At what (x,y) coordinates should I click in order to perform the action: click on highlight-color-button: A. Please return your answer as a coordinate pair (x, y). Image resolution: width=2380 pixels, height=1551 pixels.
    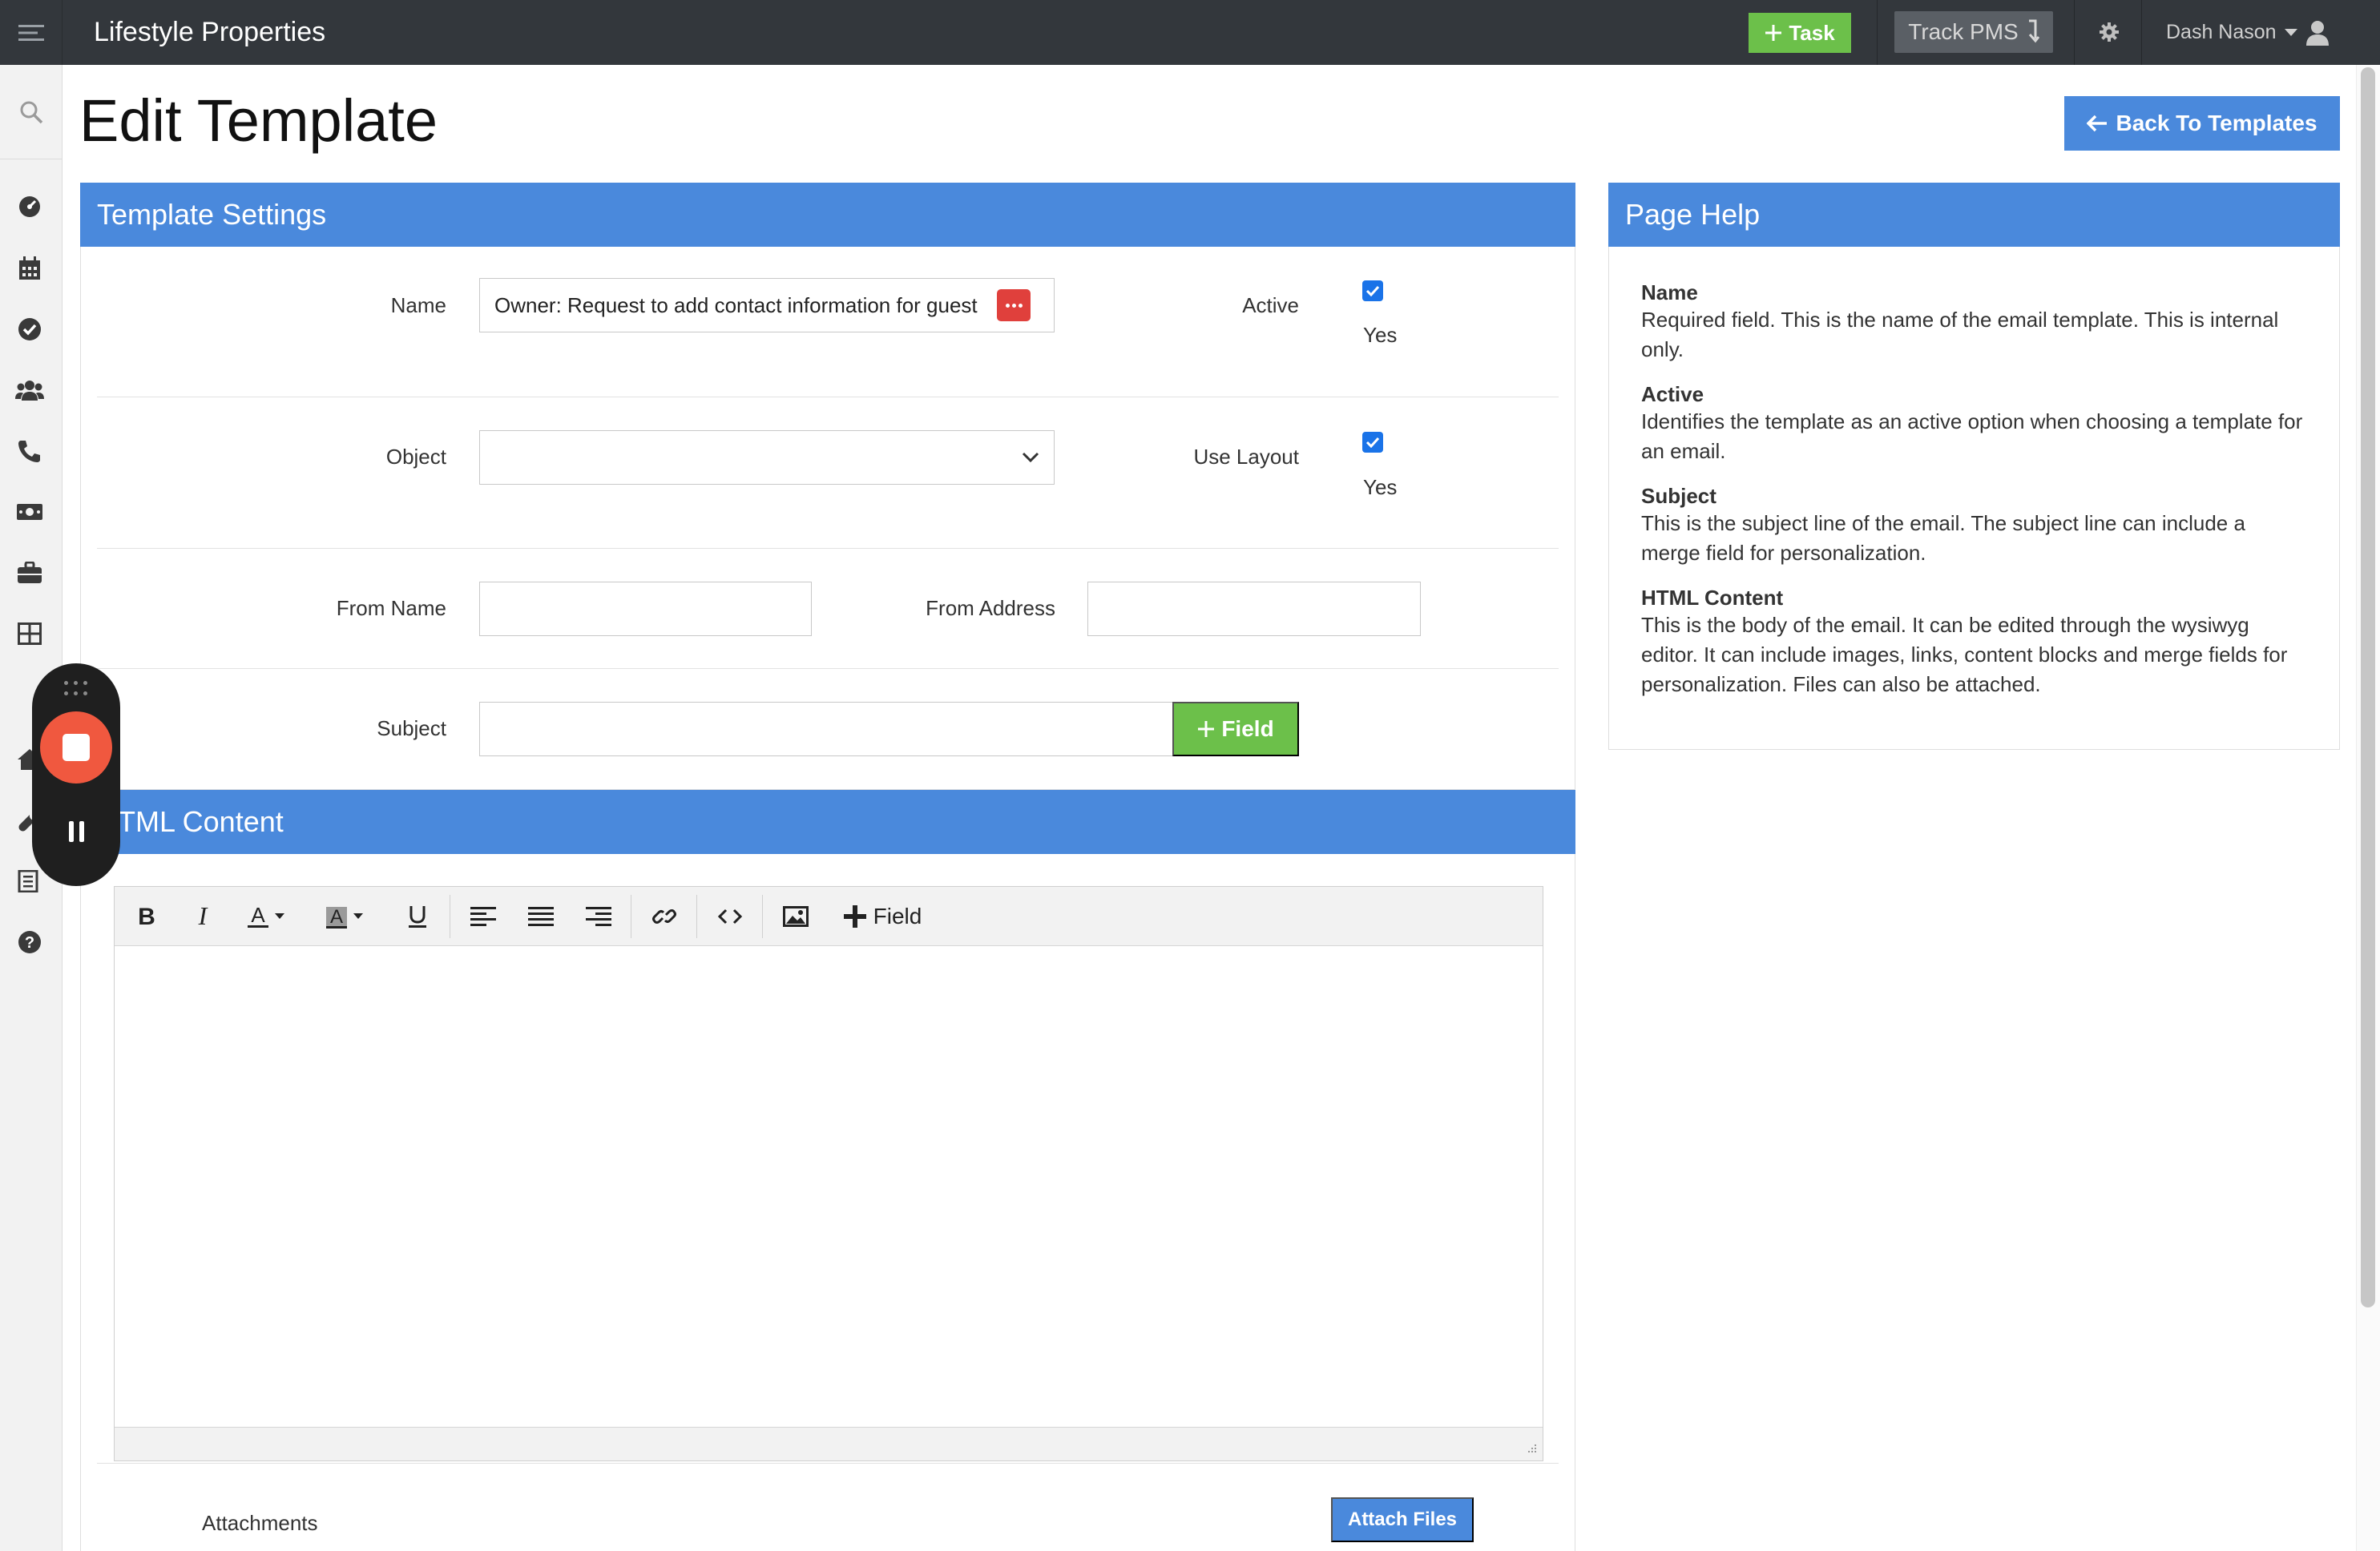
    Looking at the image, I should click on (343, 916).